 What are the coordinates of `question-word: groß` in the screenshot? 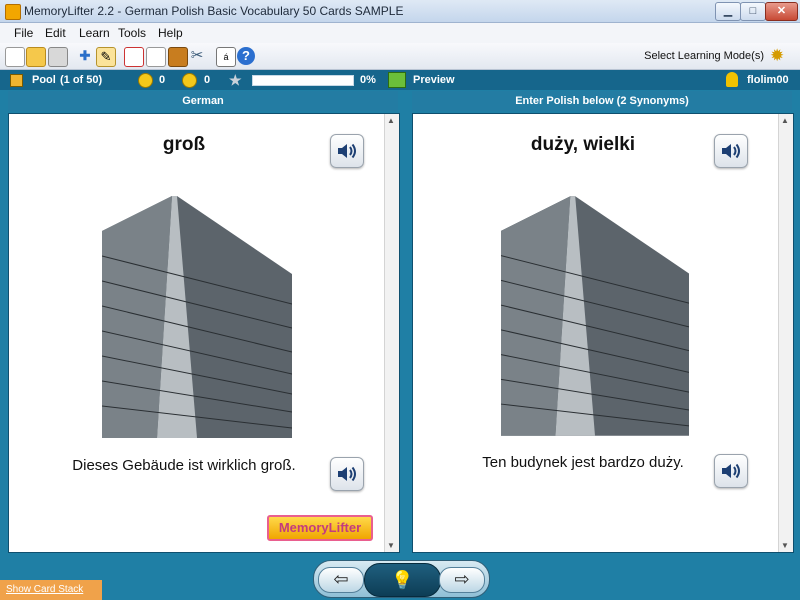 It's located at (184, 144).